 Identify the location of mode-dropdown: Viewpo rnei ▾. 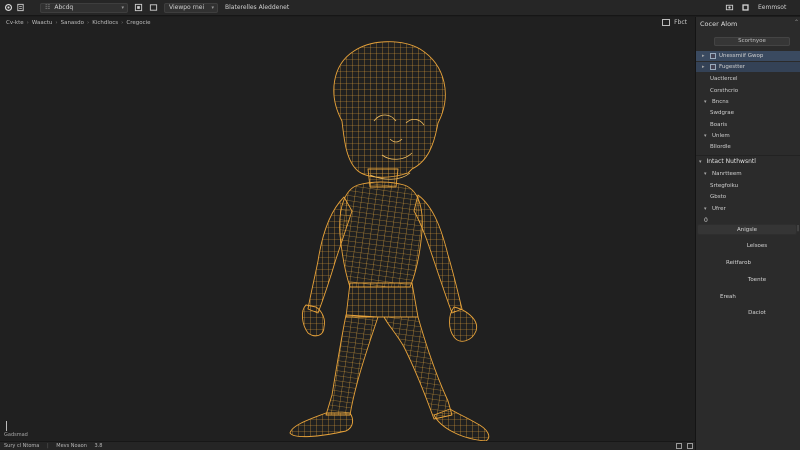
(191, 8).